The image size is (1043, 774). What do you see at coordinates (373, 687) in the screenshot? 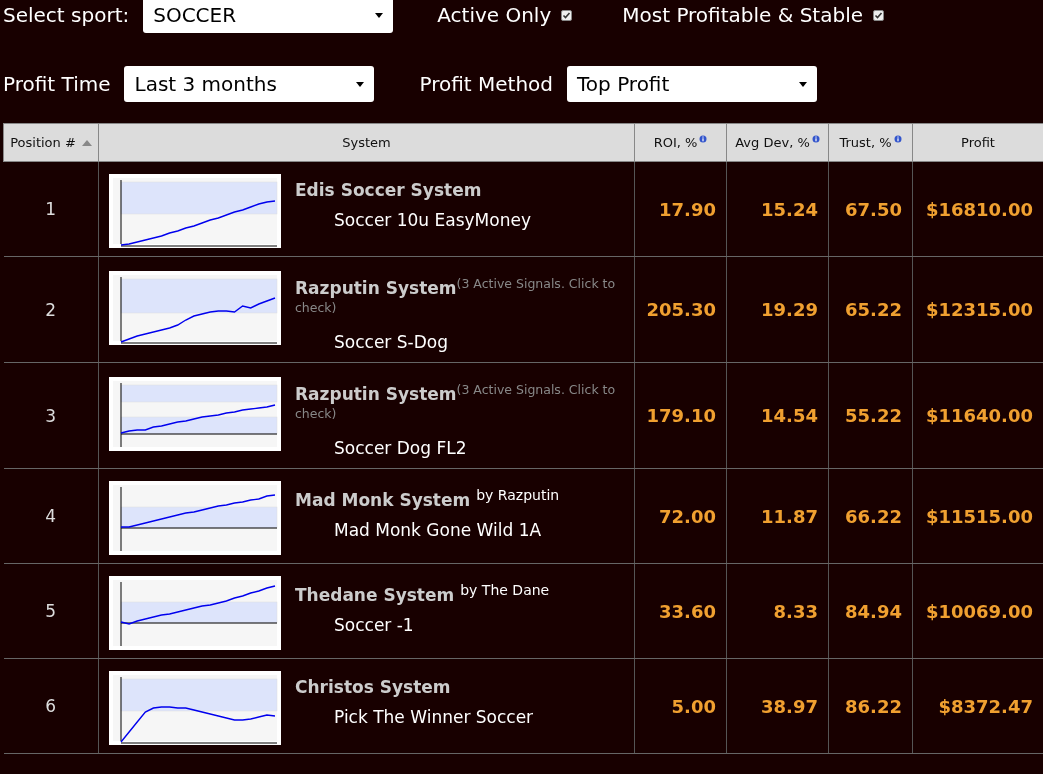
I see `system-name: Christos System` at bounding box center [373, 687].